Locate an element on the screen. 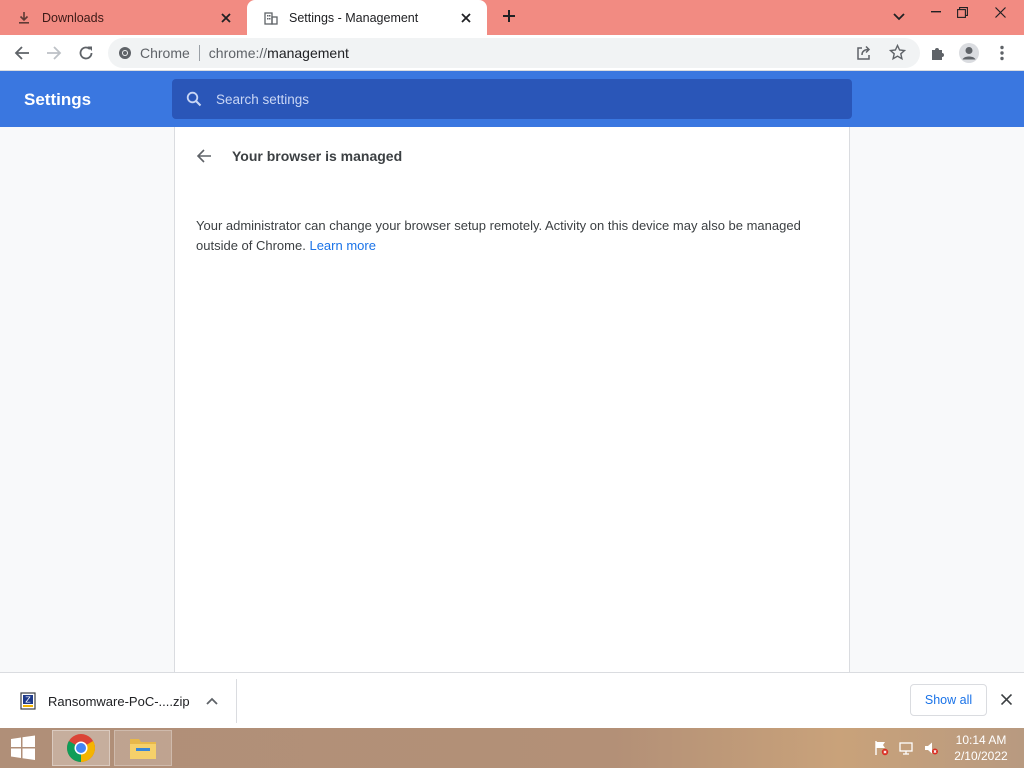 The height and width of the screenshot is (768, 1024). back-button is located at coordinates (22, 53).